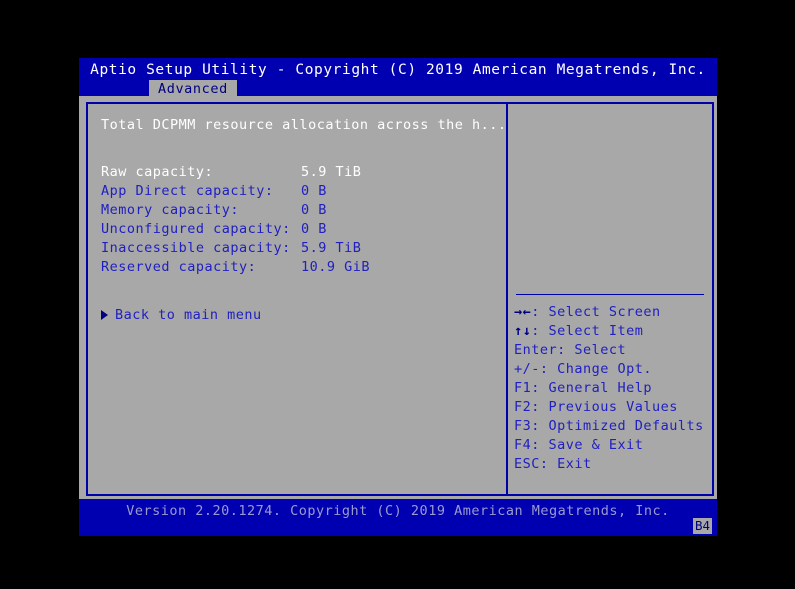 This screenshot has height=589, width=795. I want to click on help-line: Enter: Select, so click(570, 350).